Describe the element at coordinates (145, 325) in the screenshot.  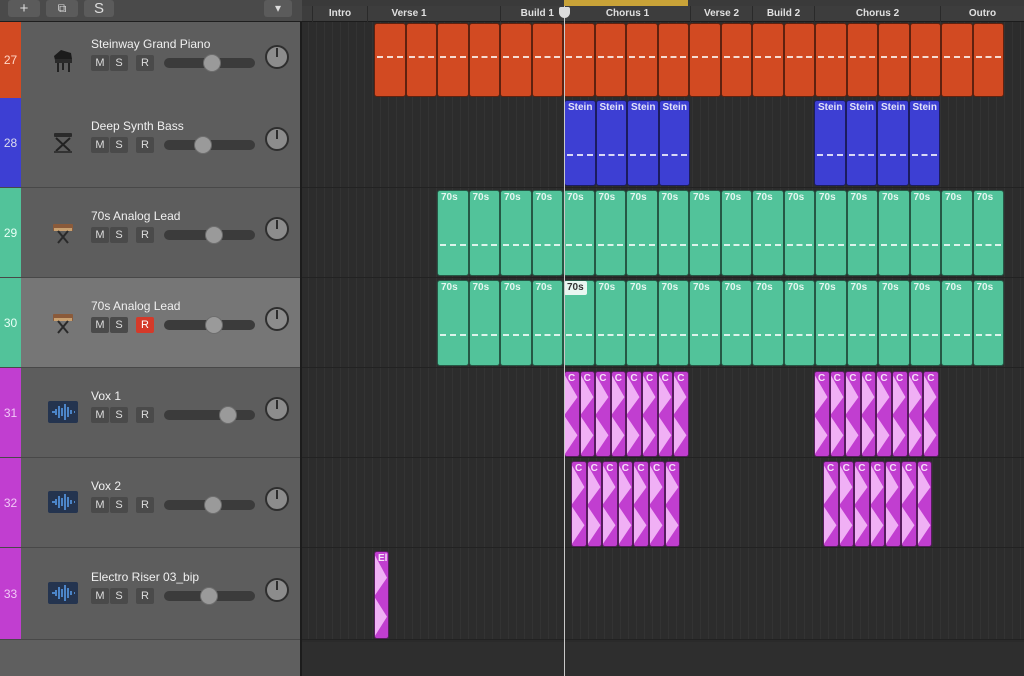
I see `record-enable-button: R` at that location.